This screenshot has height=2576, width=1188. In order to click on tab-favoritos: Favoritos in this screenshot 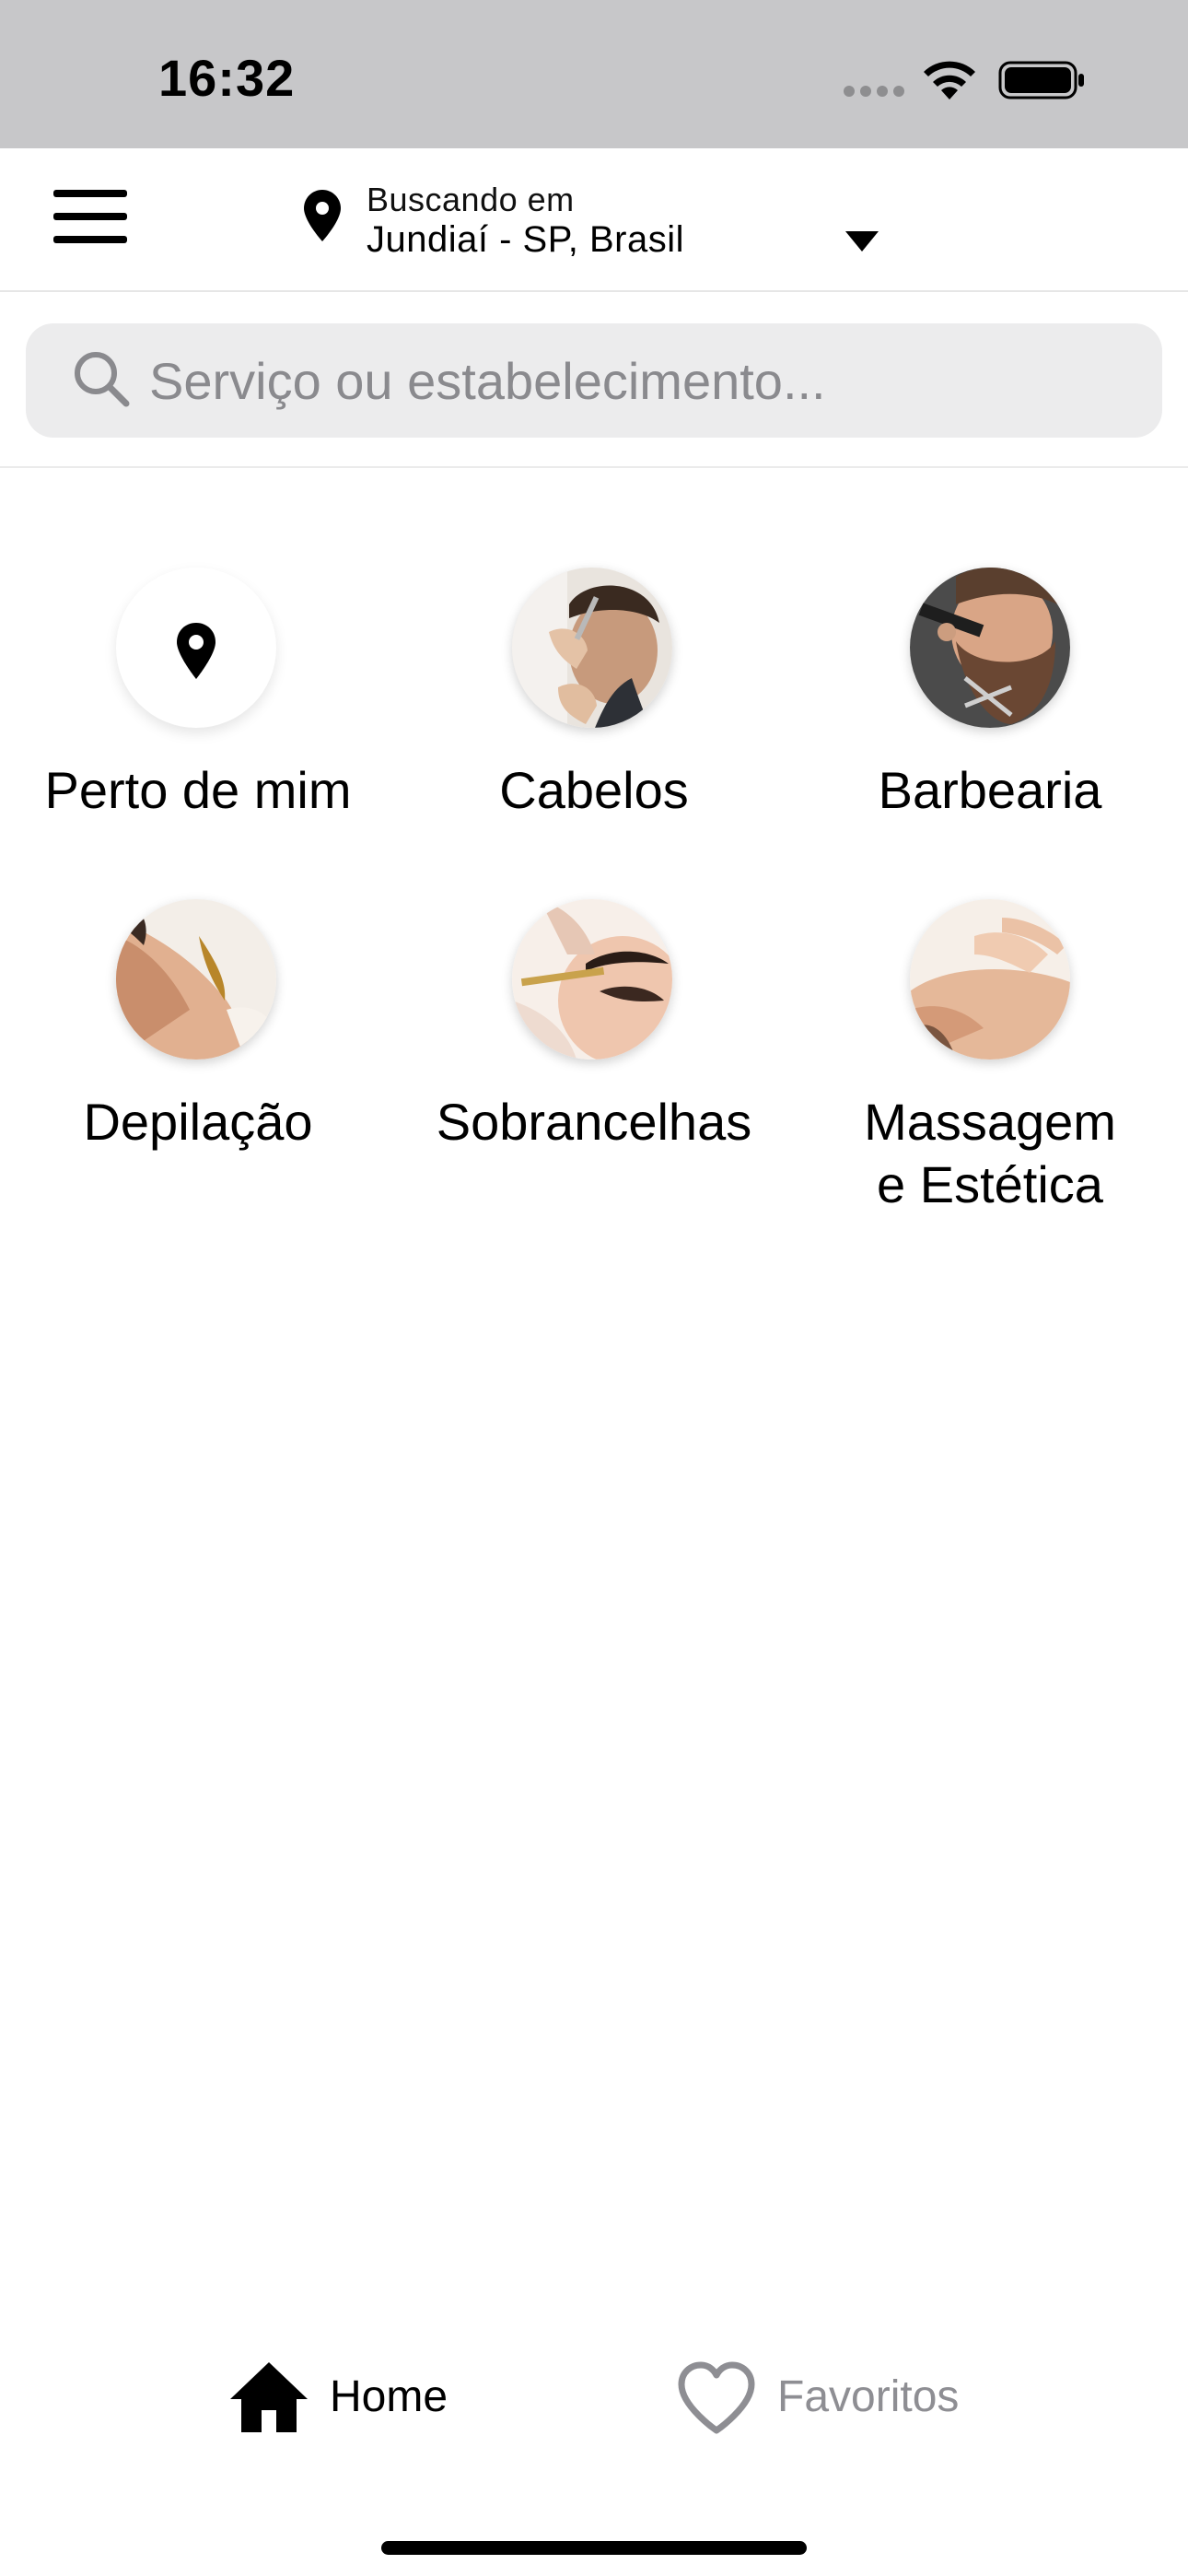, I will do `click(828, 2401)`.